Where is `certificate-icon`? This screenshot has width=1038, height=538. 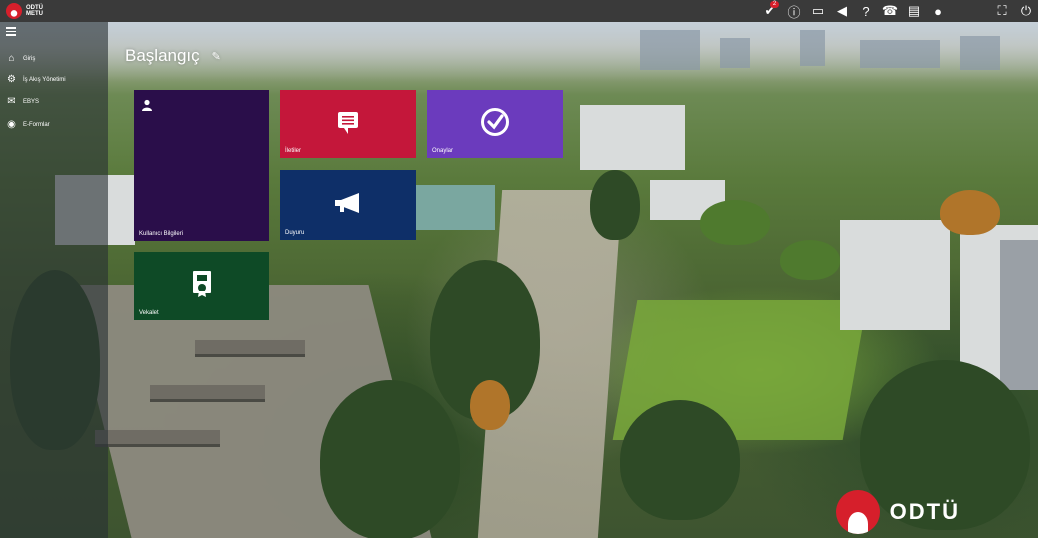
certificate-icon is located at coordinates (202, 284).